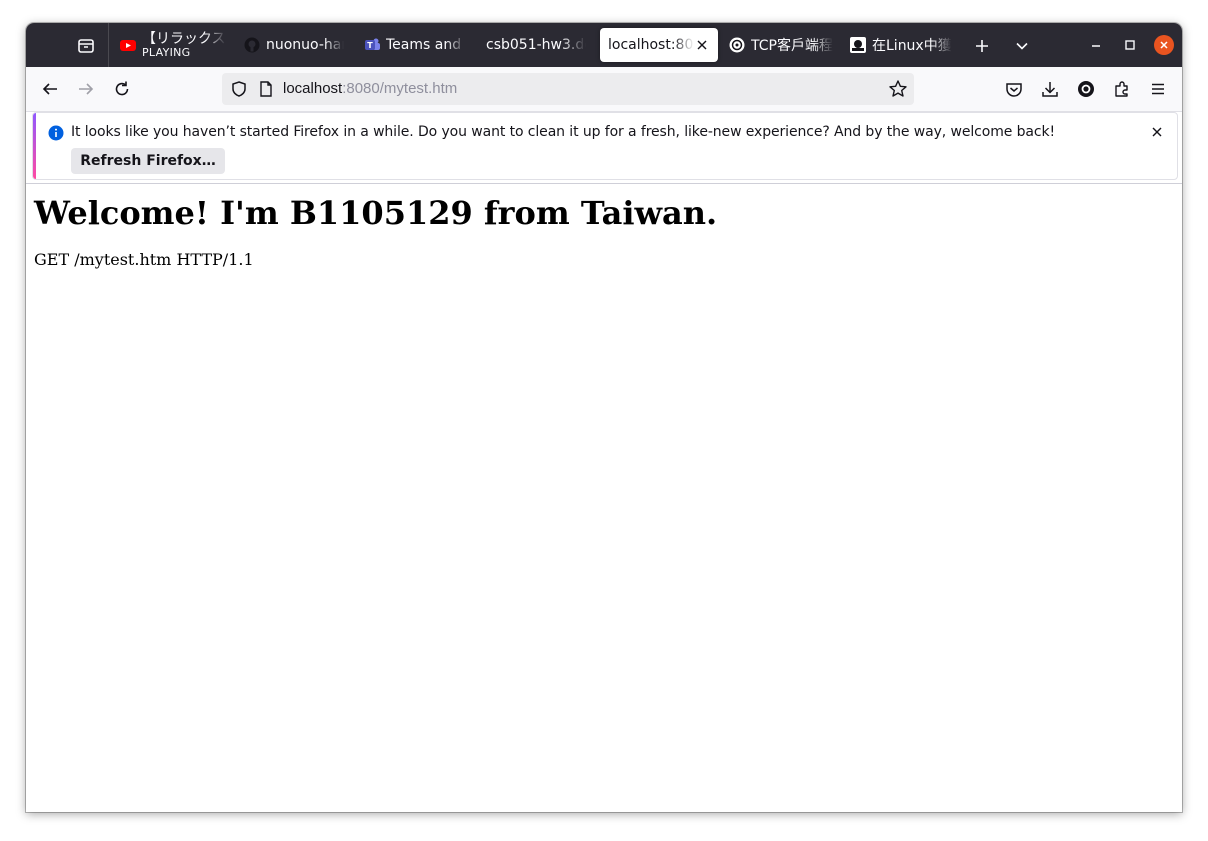 This screenshot has height=841, width=1208. What do you see at coordinates (858, 45) in the screenshot?
I see `site-icon` at bounding box center [858, 45].